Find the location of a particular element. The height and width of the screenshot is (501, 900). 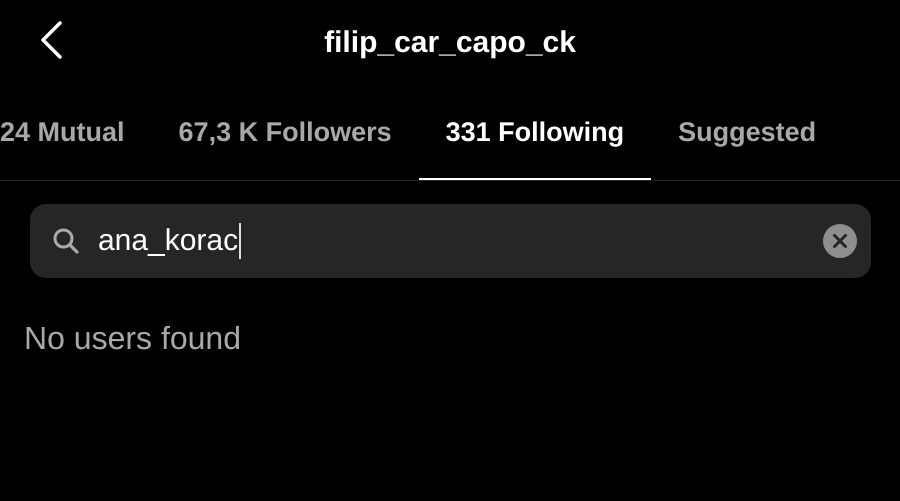

empty-message: No users found is located at coordinates (133, 338).